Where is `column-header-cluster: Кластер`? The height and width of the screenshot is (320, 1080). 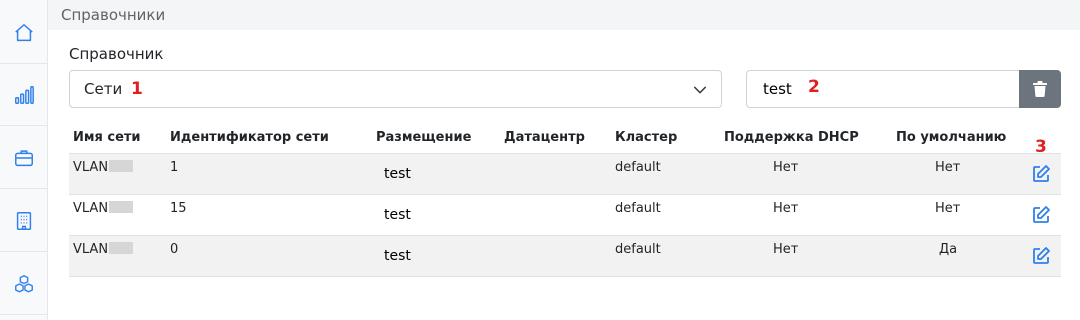 column-header-cluster: Кластер is located at coordinates (646, 137).